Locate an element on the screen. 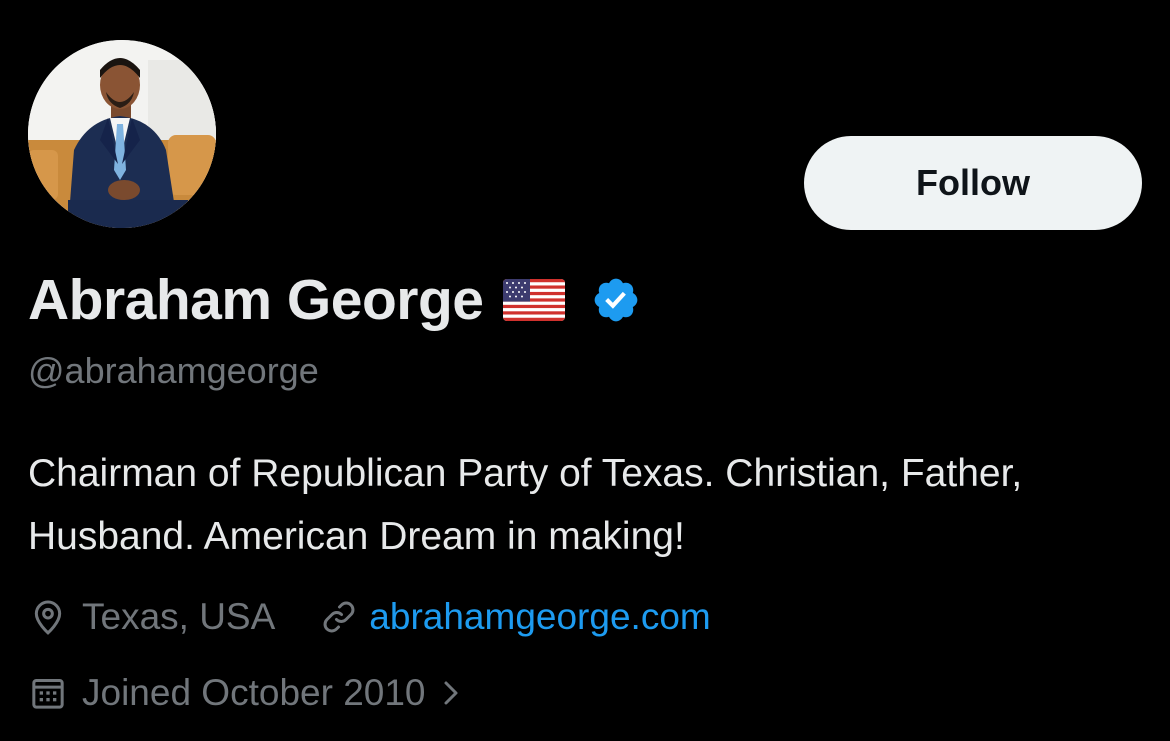 The height and width of the screenshot is (741, 1170). joined-row: Joined October 2010 is located at coordinates (246, 693).